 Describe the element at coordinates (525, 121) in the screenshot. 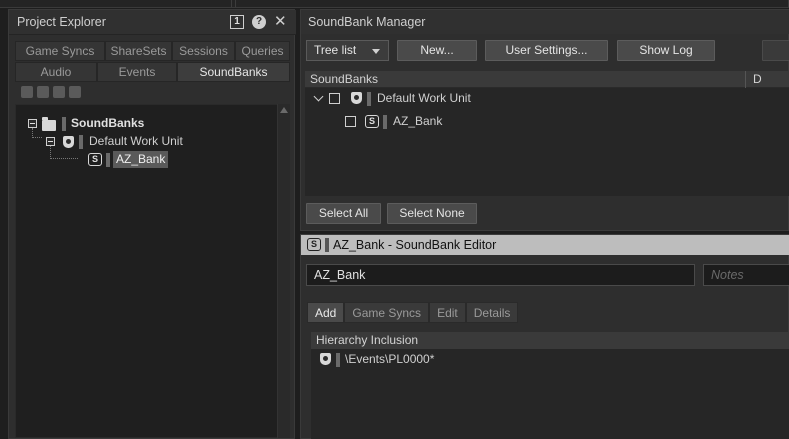

I see `grid-row-bank: S AZ_Bank` at that location.